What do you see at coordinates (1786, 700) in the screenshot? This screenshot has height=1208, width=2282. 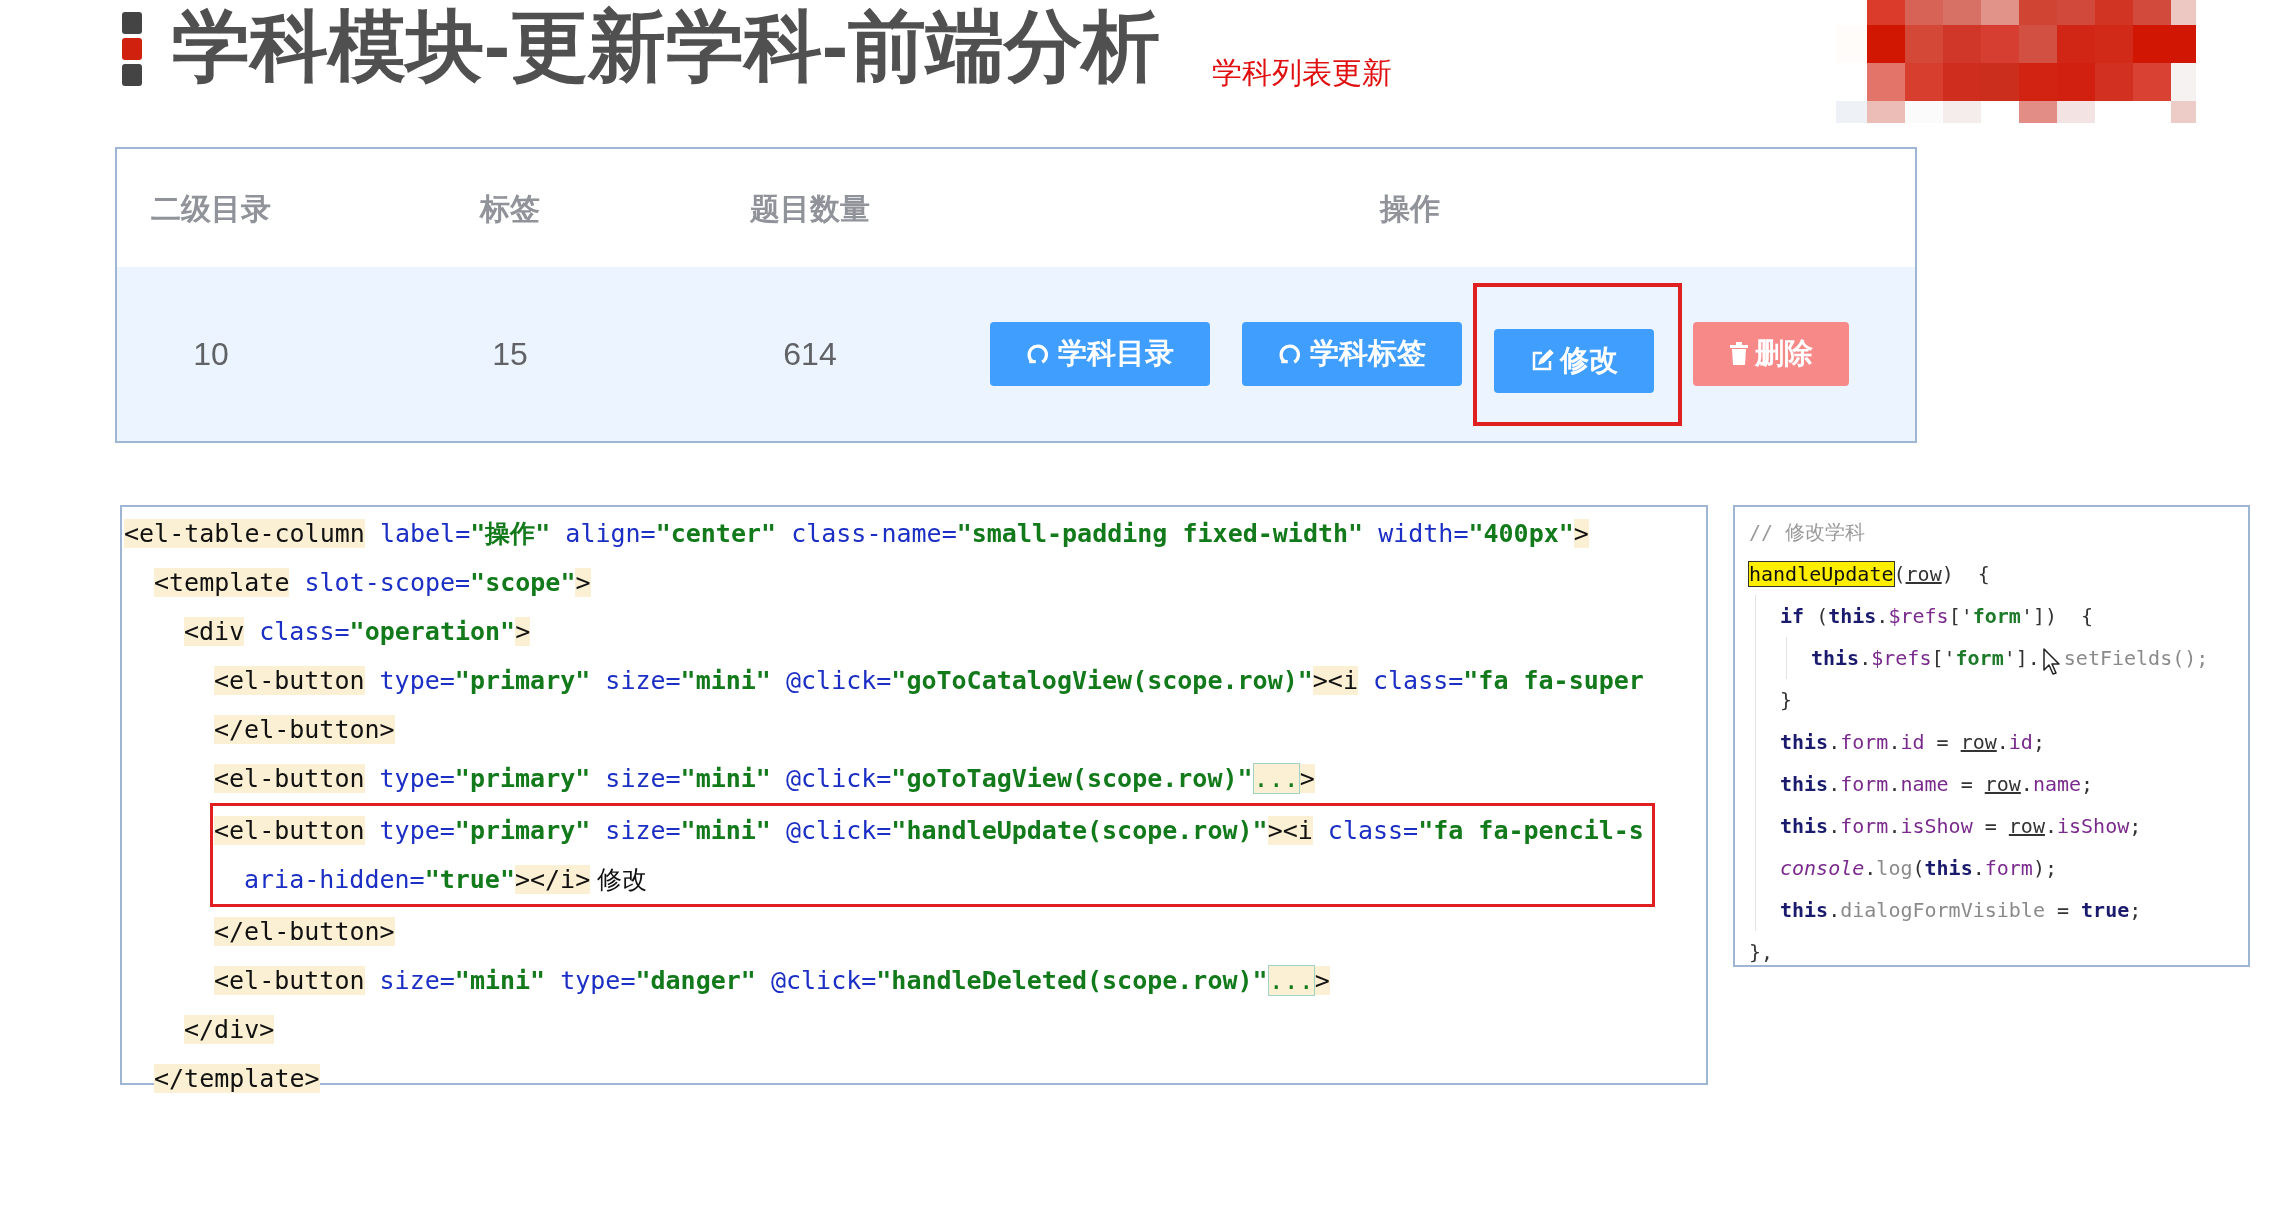 I see `code-line: }` at bounding box center [1786, 700].